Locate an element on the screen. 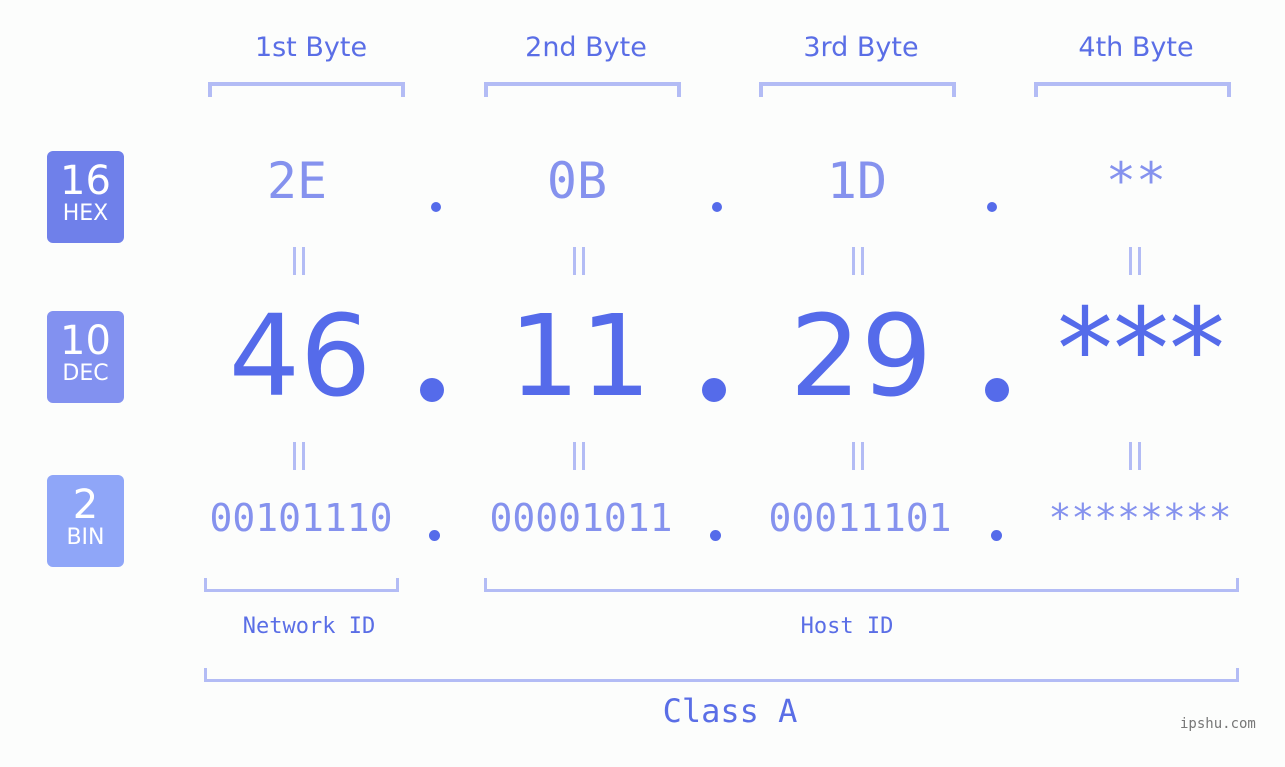  bin-octet-4: ******** is located at coordinates (1140, 518).